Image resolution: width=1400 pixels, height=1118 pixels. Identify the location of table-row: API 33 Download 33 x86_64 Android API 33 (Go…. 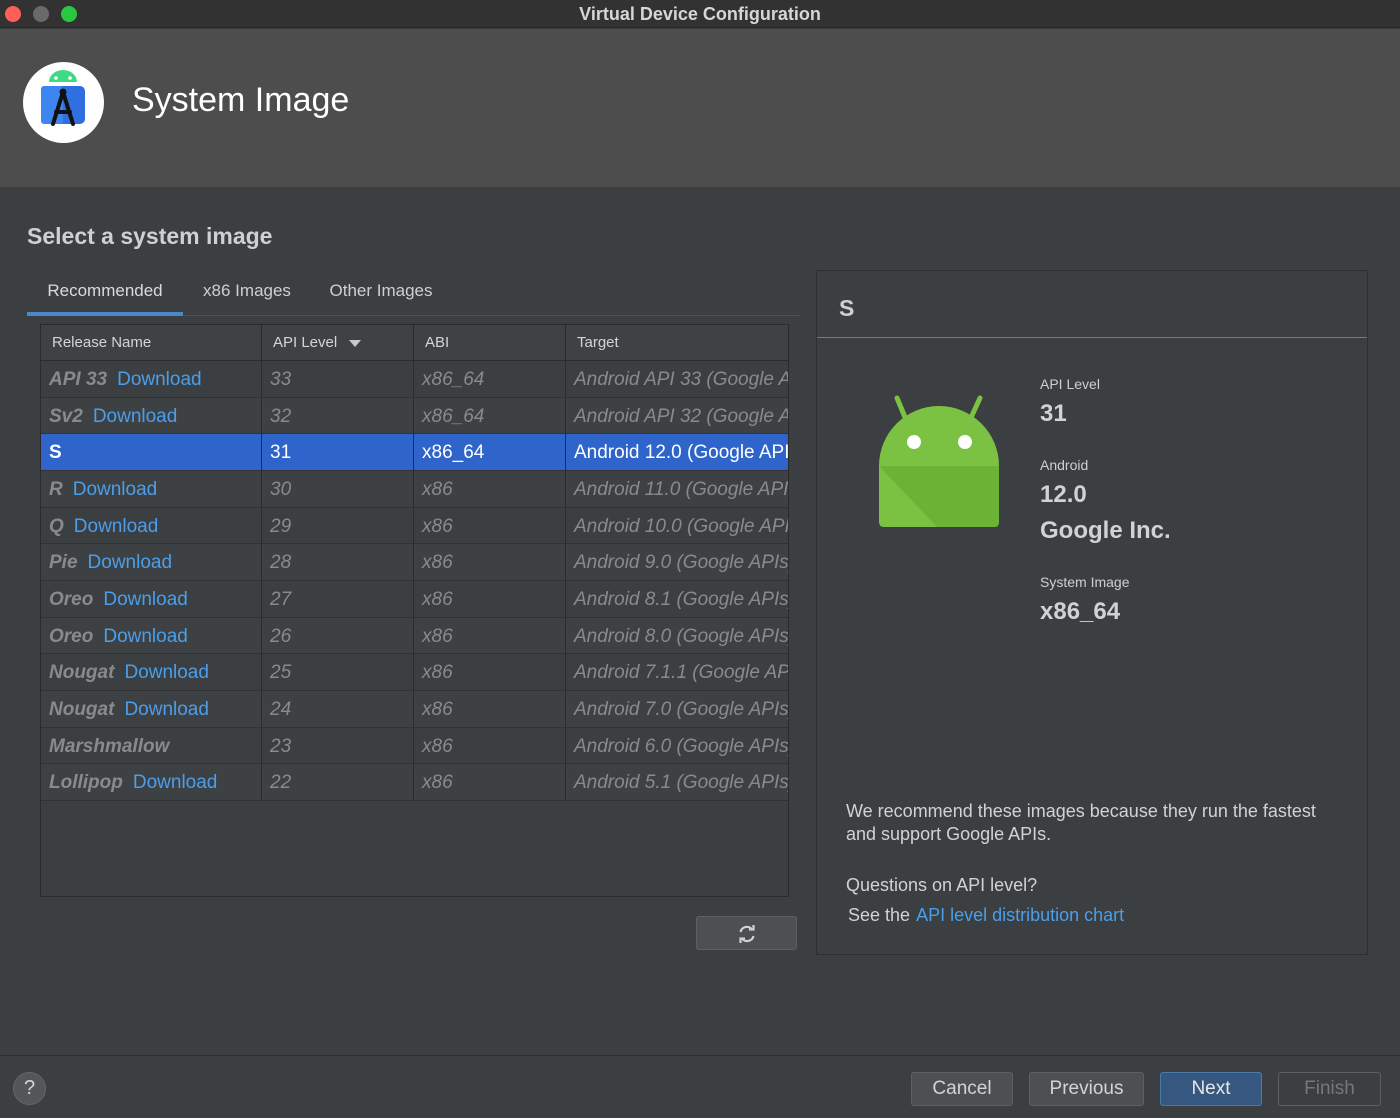
(414, 379).